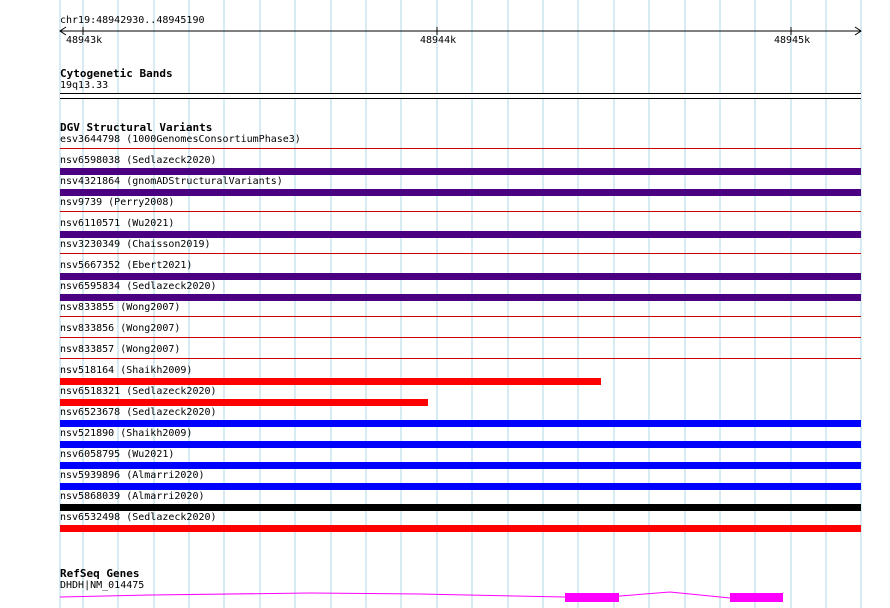  What do you see at coordinates (84, 86) in the screenshot?
I see `cytoband-label: 19q13.33` at bounding box center [84, 86].